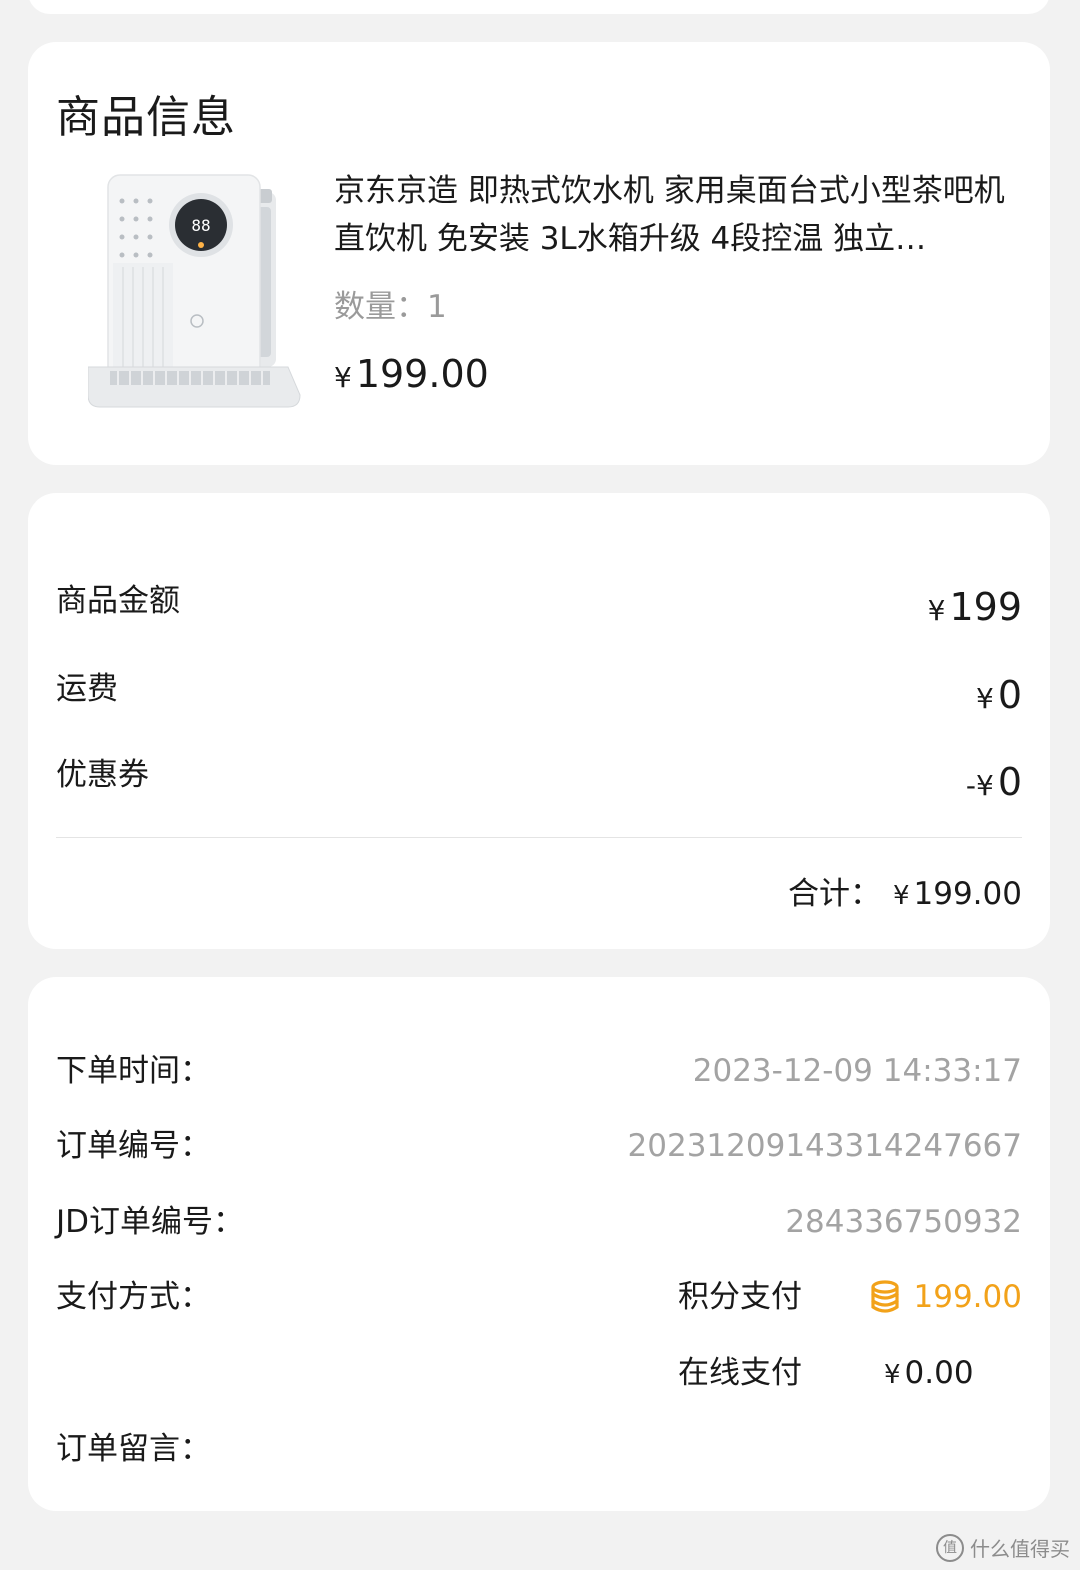  Describe the element at coordinates (1020, 1549) in the screenshot. I see `watermark-text: 什么值得买` at that location.